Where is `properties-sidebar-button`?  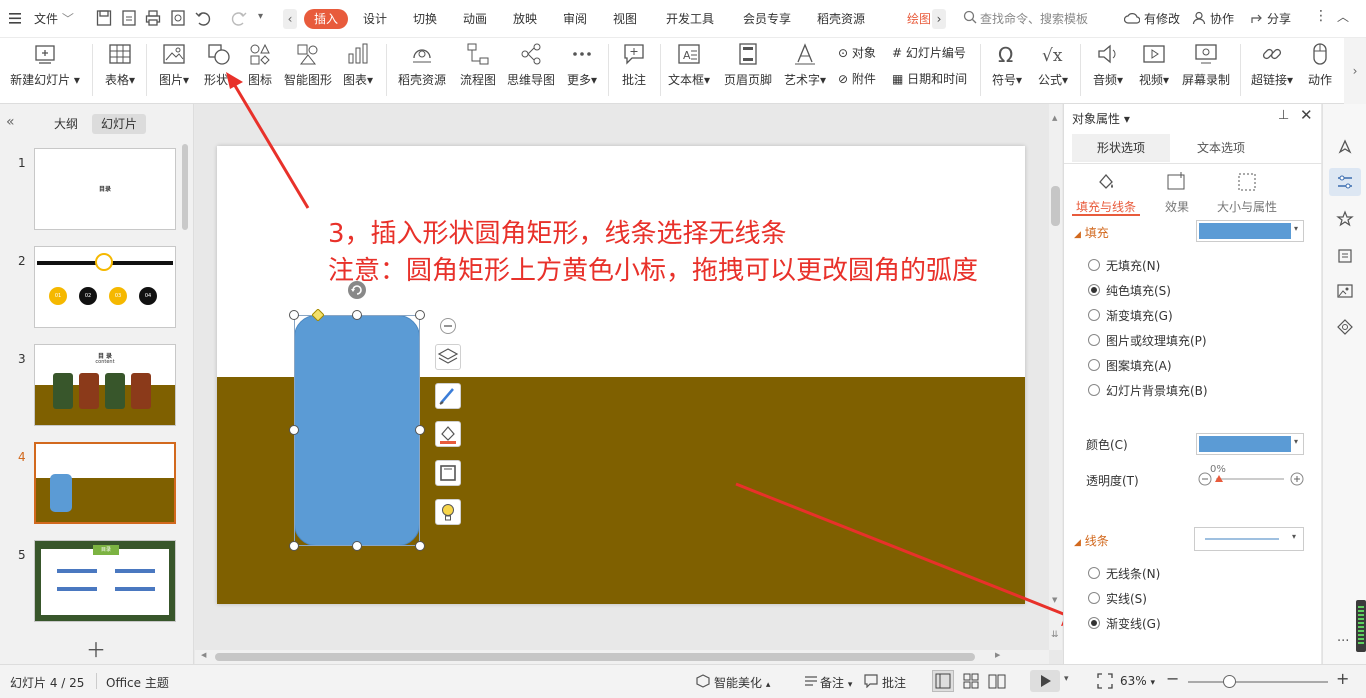 properties-sidebar-button is located at coordinates (1345, 182).